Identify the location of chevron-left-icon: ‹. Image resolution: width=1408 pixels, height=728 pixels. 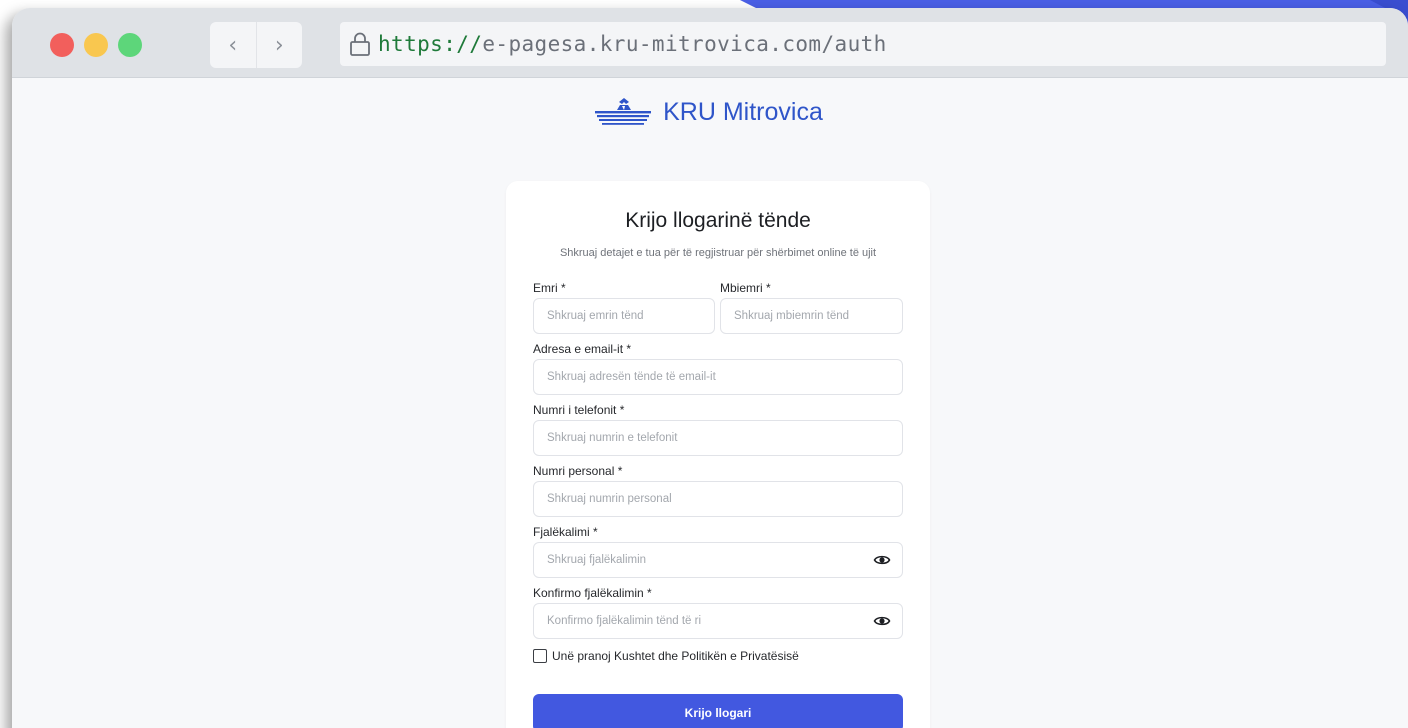
(233, 45).